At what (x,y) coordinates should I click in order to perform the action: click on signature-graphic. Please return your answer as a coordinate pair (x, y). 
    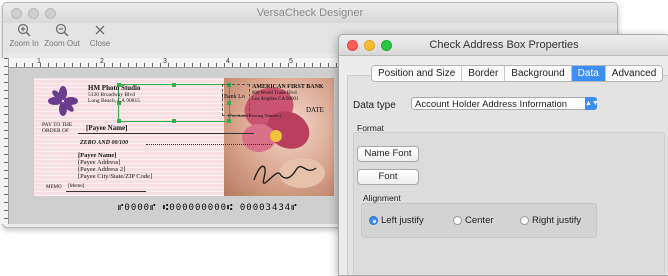
    Looking at the image, I should click on (285, 174).